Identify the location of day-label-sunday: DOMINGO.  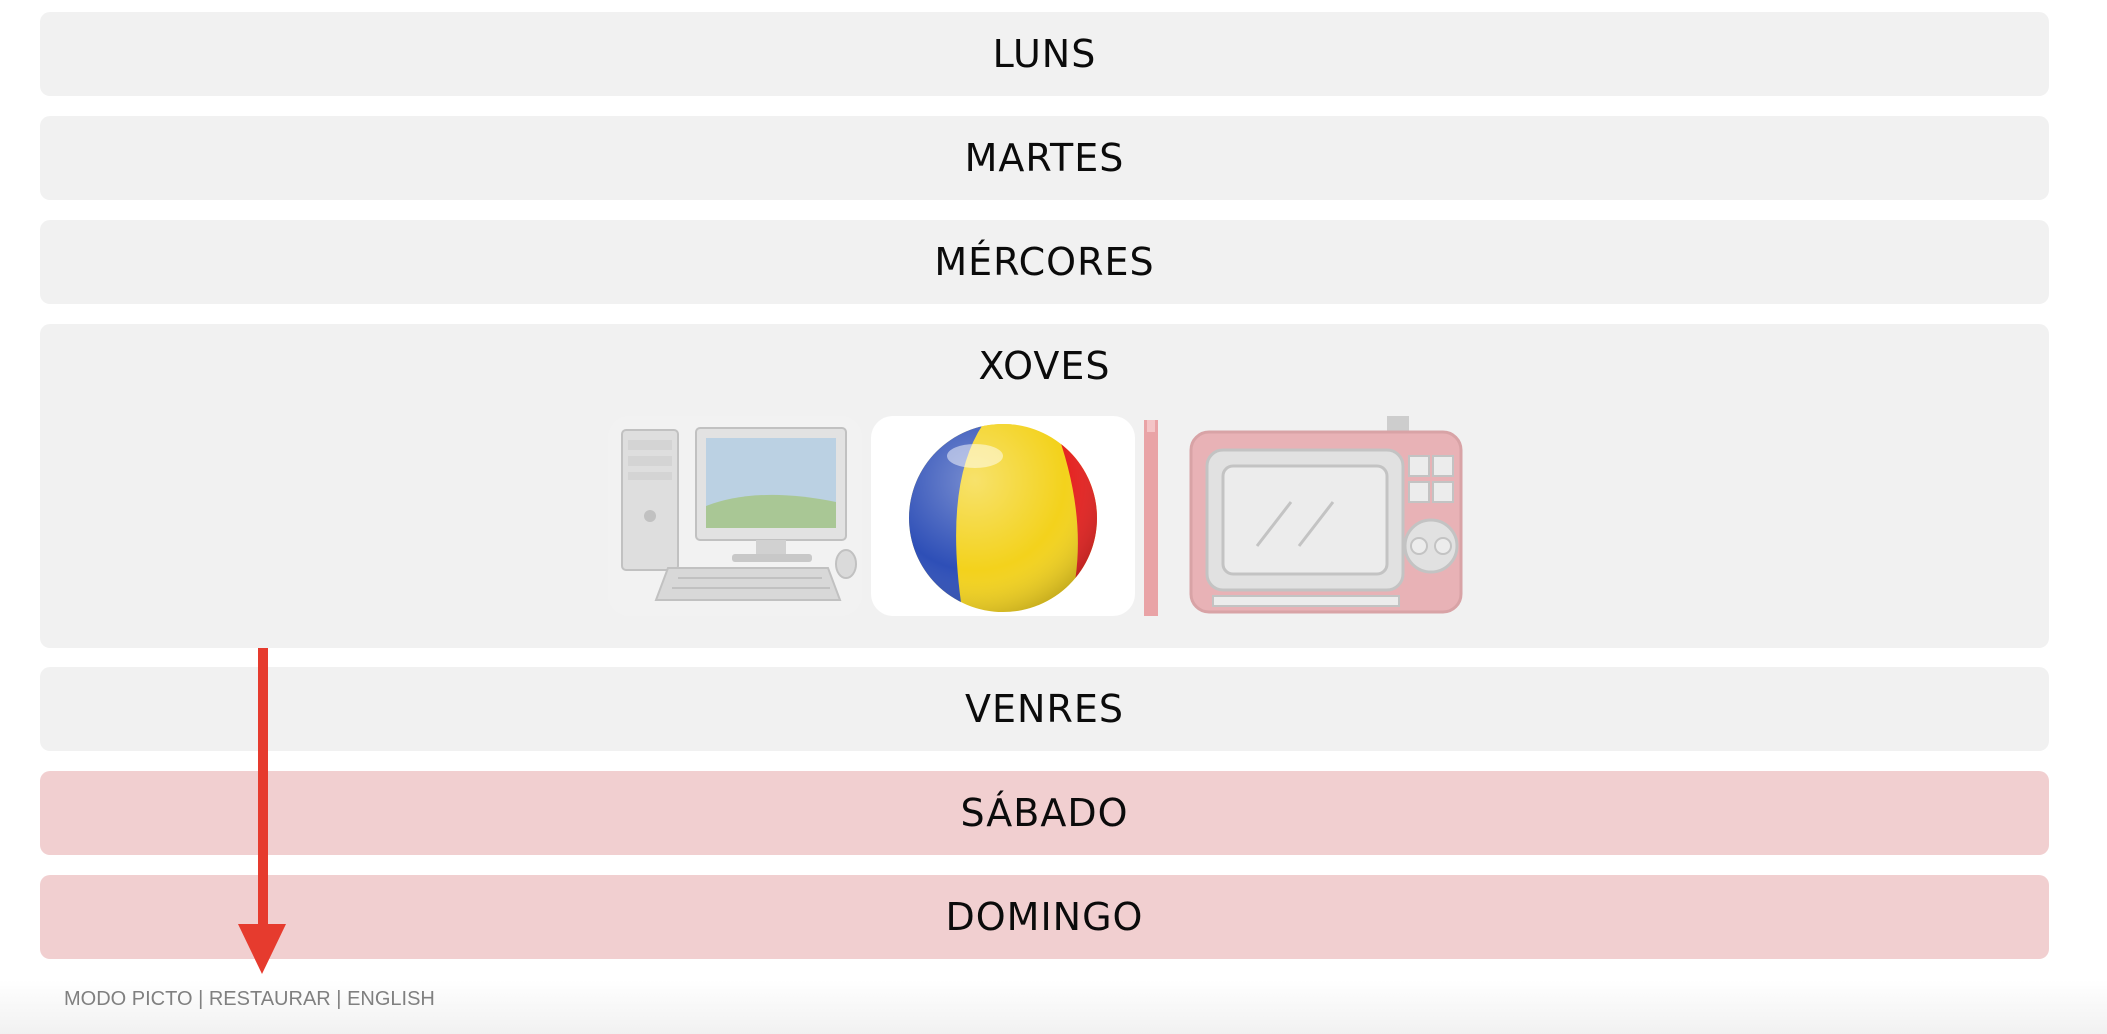
(1044, 917).